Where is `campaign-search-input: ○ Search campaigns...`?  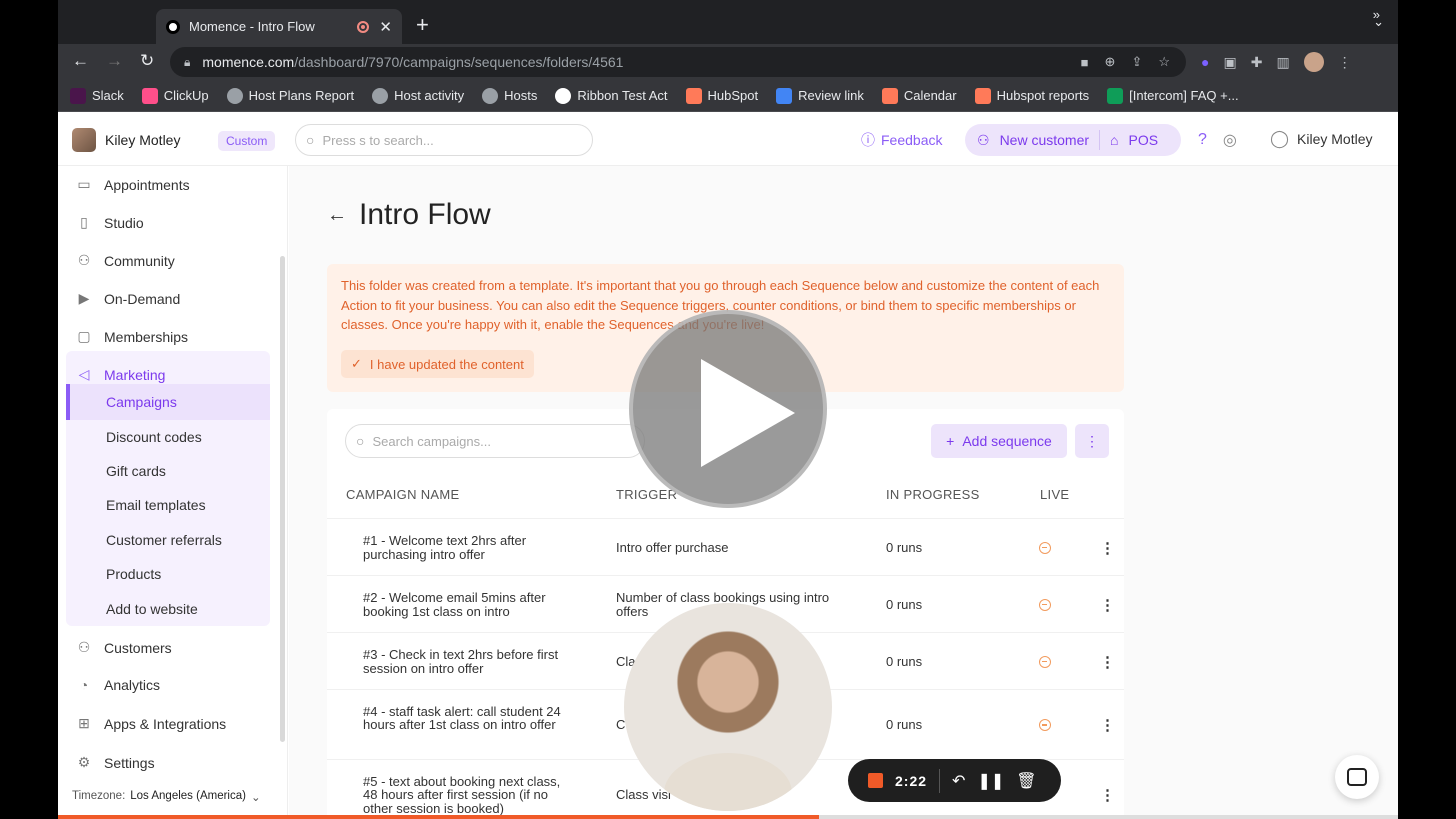
campaign-search-input: ○ Search campaigns... is located at coordinates (495, 441).